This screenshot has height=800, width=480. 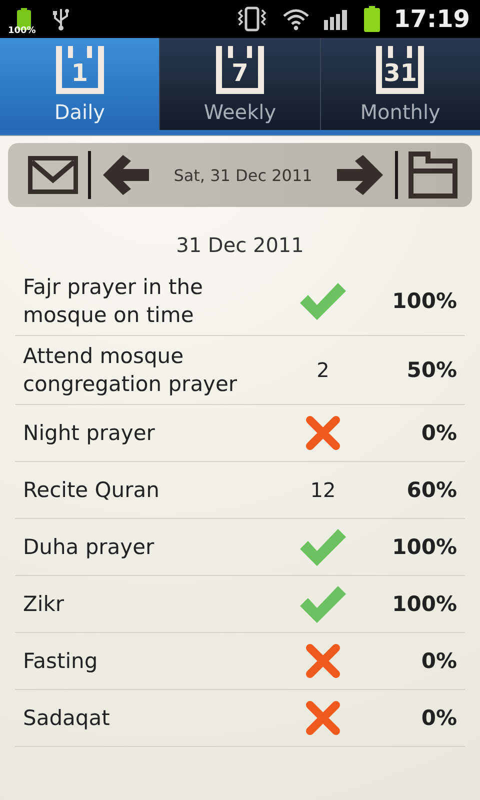 What do you see at coordinates (130, 370) in the screenshot?
I see `activity-name: Attend mosque congregation prayer` at bounding box center [130, 370].